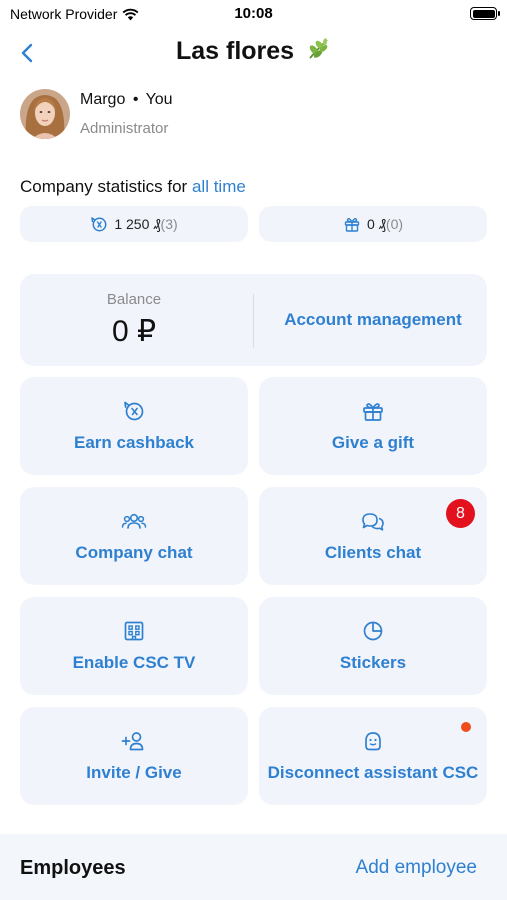  I want to click on clients-chat-button: Clients chat 8, so click(373, 536).